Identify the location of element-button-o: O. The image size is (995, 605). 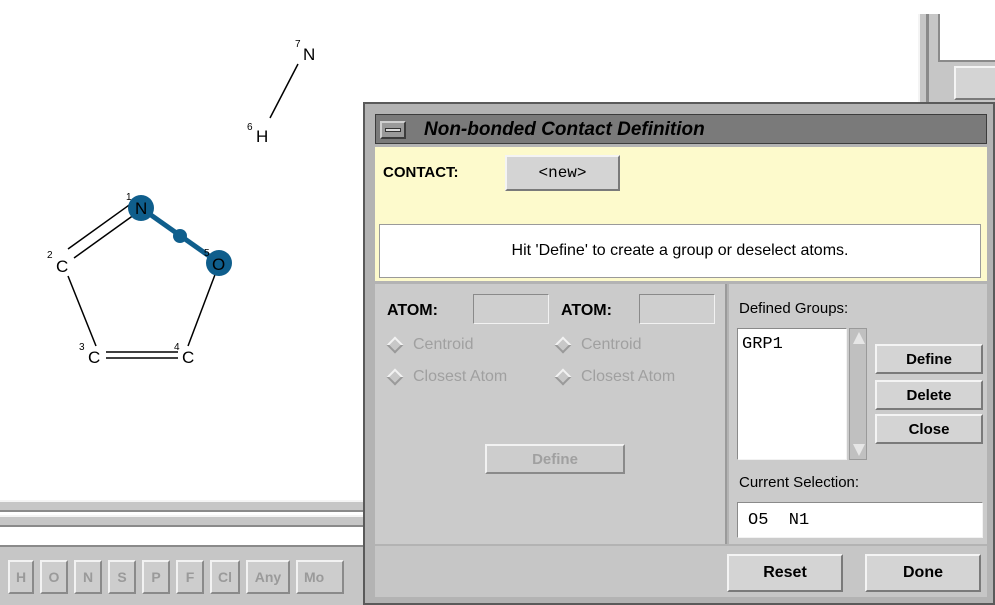
(54, 577).